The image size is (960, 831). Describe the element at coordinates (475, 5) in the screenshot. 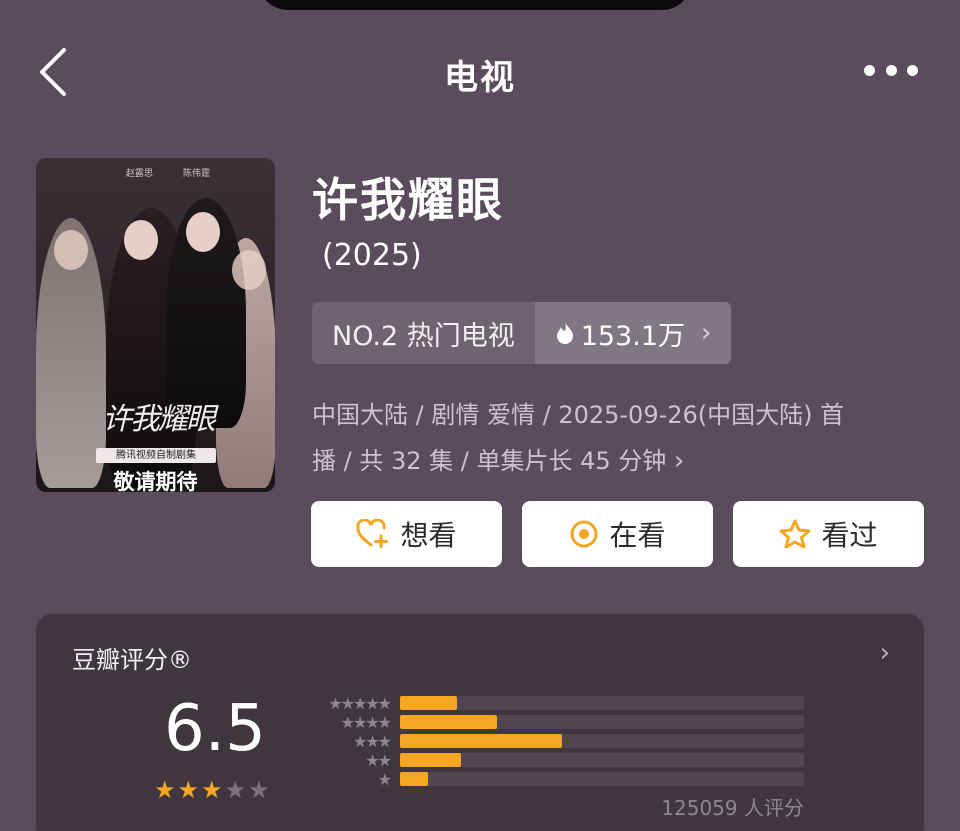

I see `device-notch` at that location.